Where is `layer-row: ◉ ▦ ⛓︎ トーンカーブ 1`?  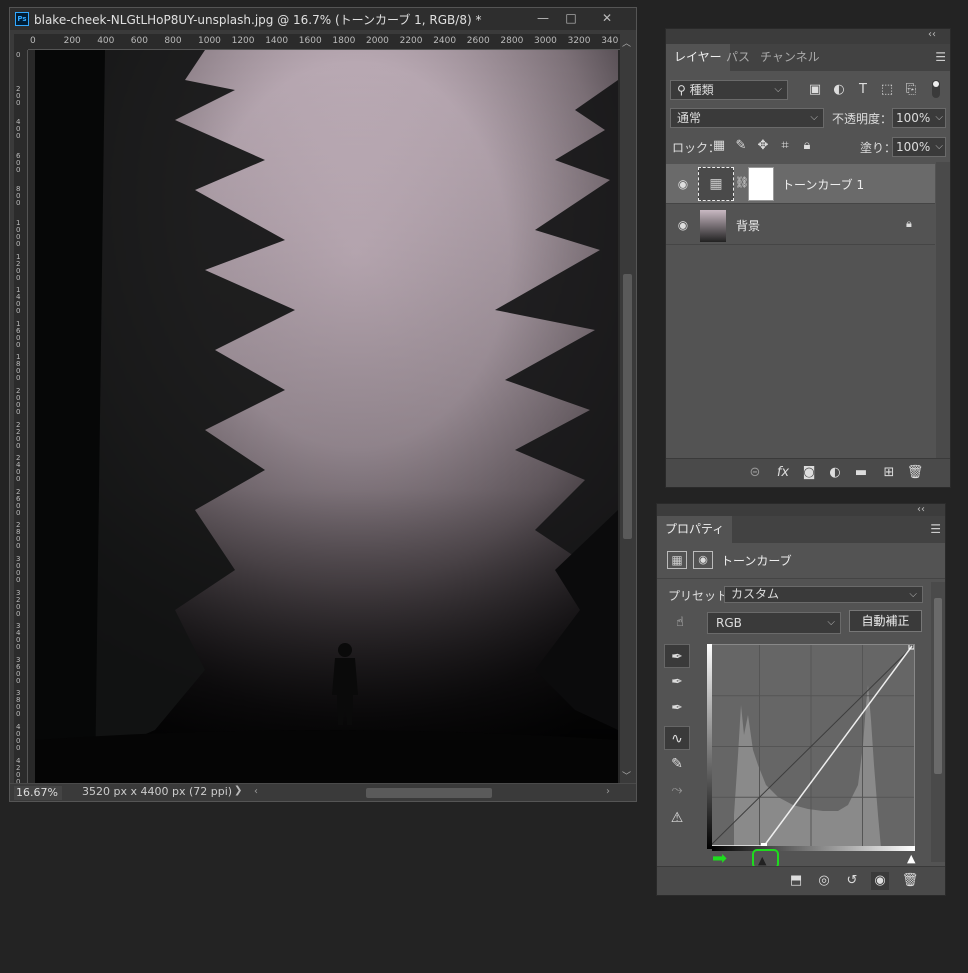 layer-row: ◉ ▦ ⛓︎ トーンカーブ 1 is located at coordinates (800, 184).